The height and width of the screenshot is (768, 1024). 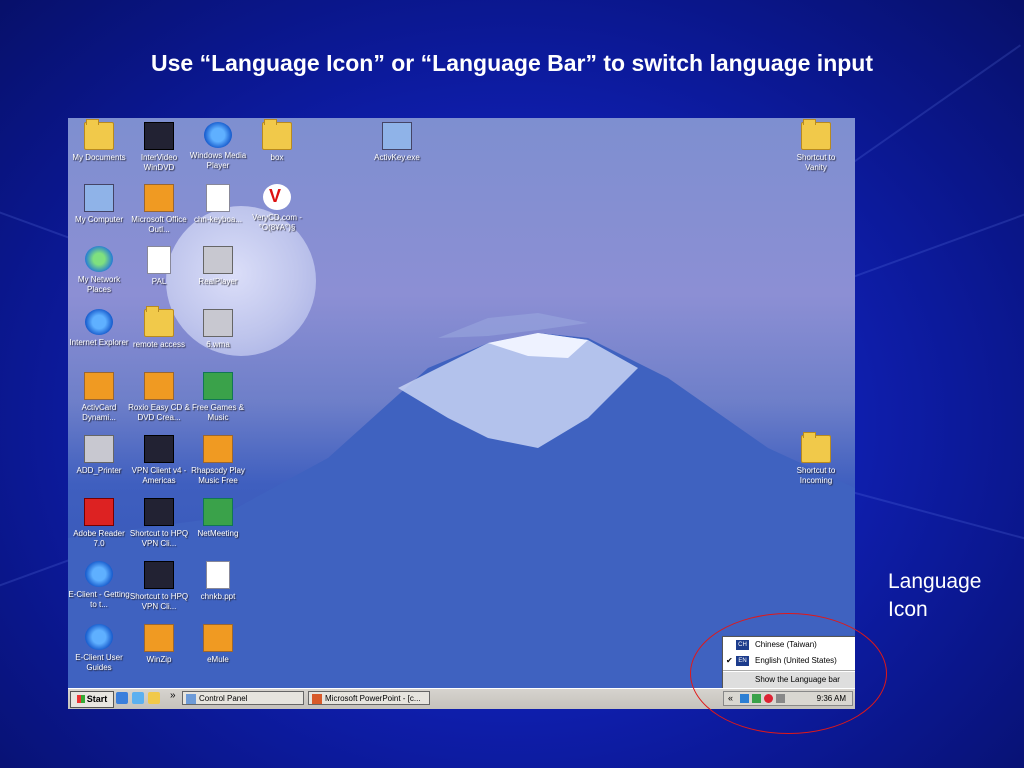 I want to click on e-client-guides-icon, so click(x=99, y=637).